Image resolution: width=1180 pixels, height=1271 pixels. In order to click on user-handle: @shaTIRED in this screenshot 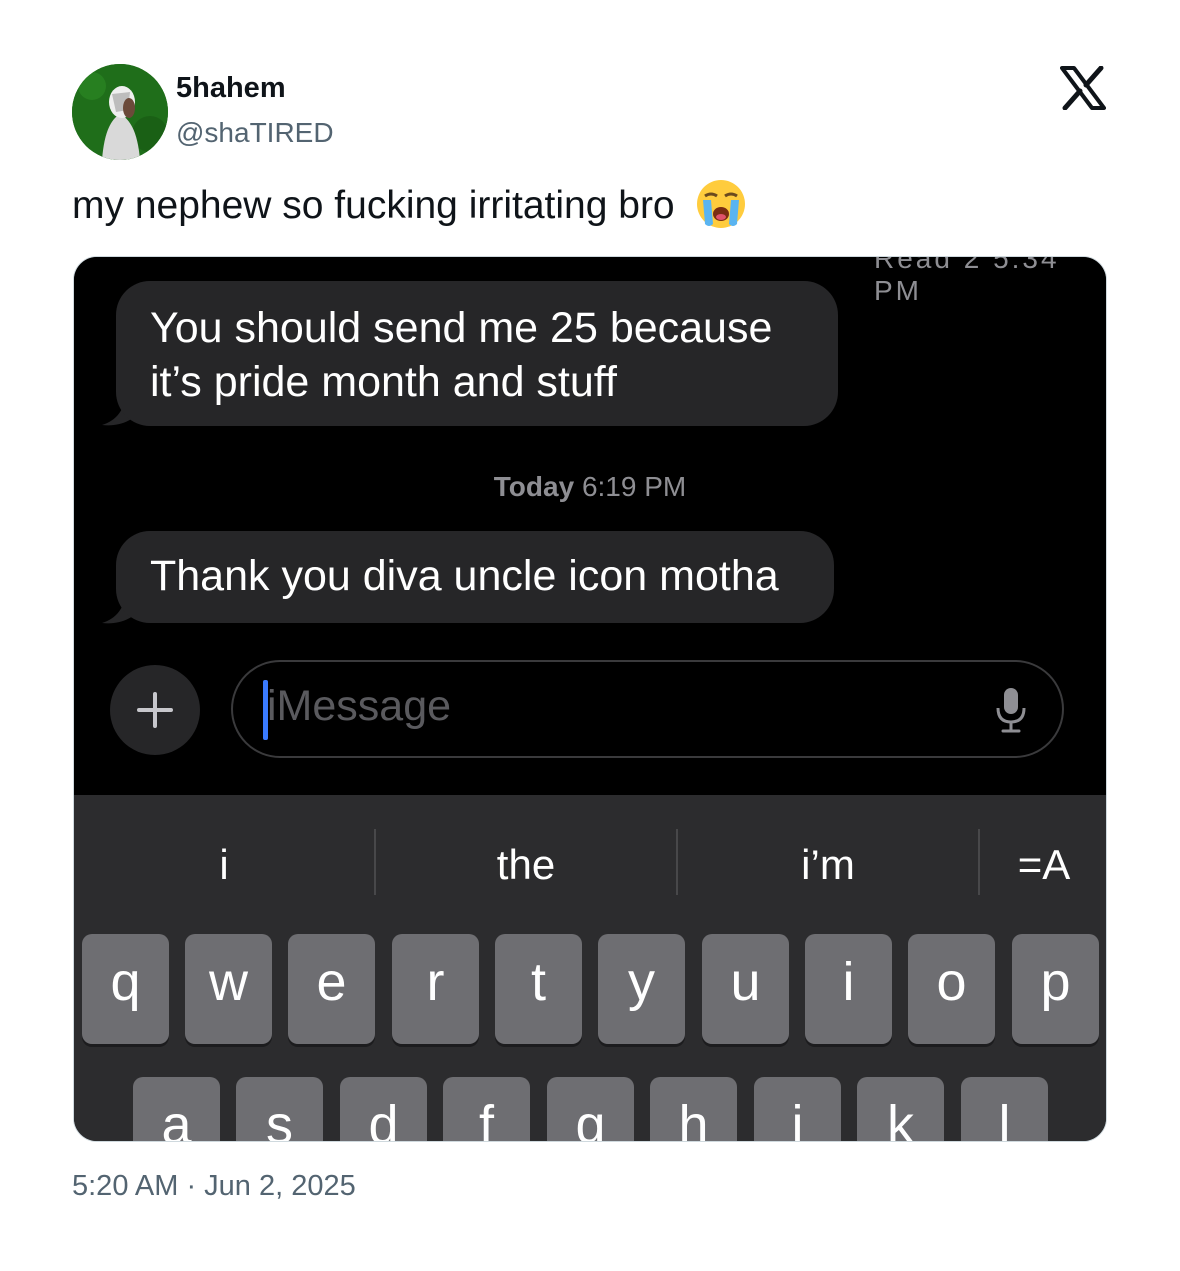, I will do `click(255, 133)`.